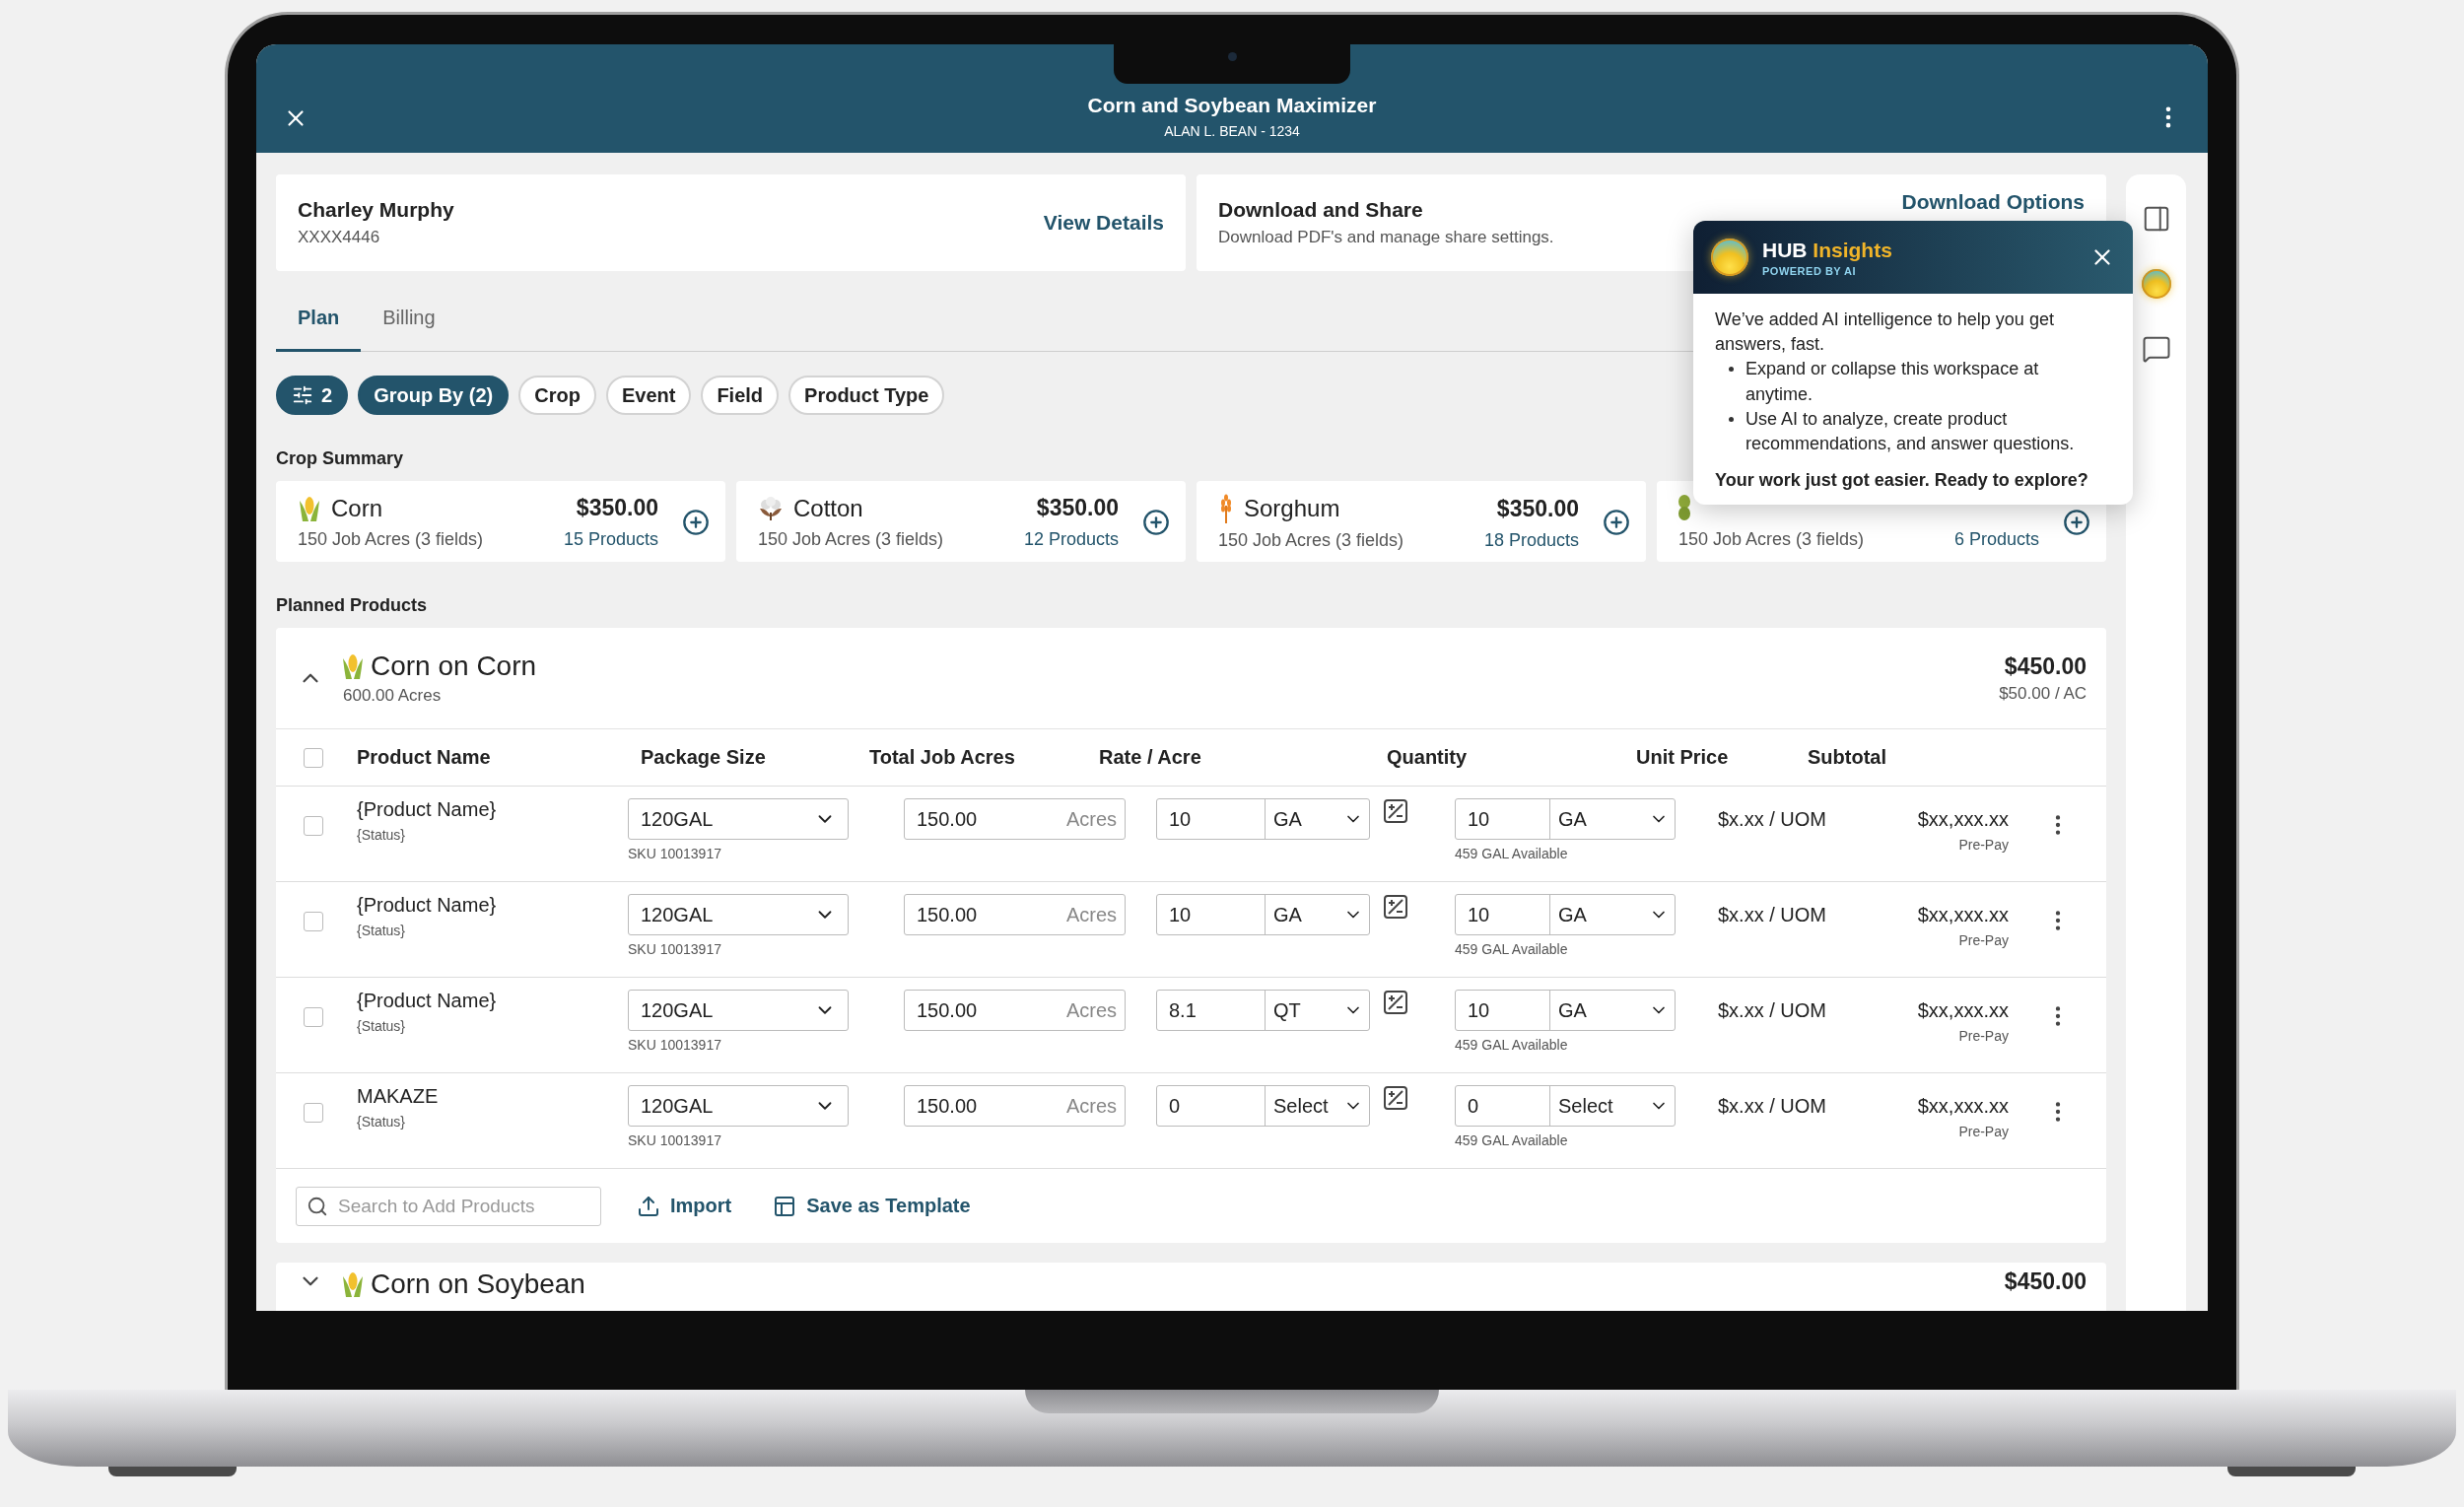 The height and width of the screenshot is (1507, 2464). Describe the element at coordinates (785, 1206) in the screenshot. I see `template-icon` at that location.